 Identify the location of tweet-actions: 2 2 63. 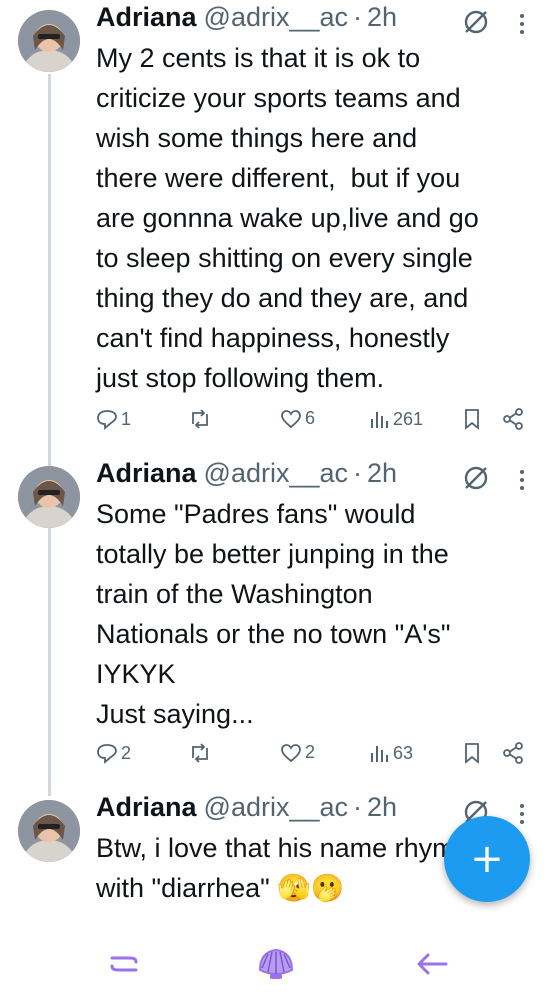
(316, 757).